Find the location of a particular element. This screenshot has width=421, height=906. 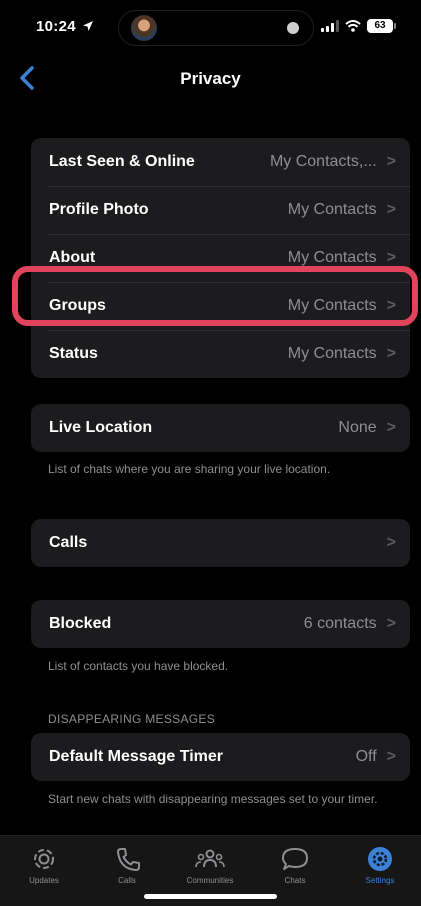

avatar is located at coordinates (144, 28).